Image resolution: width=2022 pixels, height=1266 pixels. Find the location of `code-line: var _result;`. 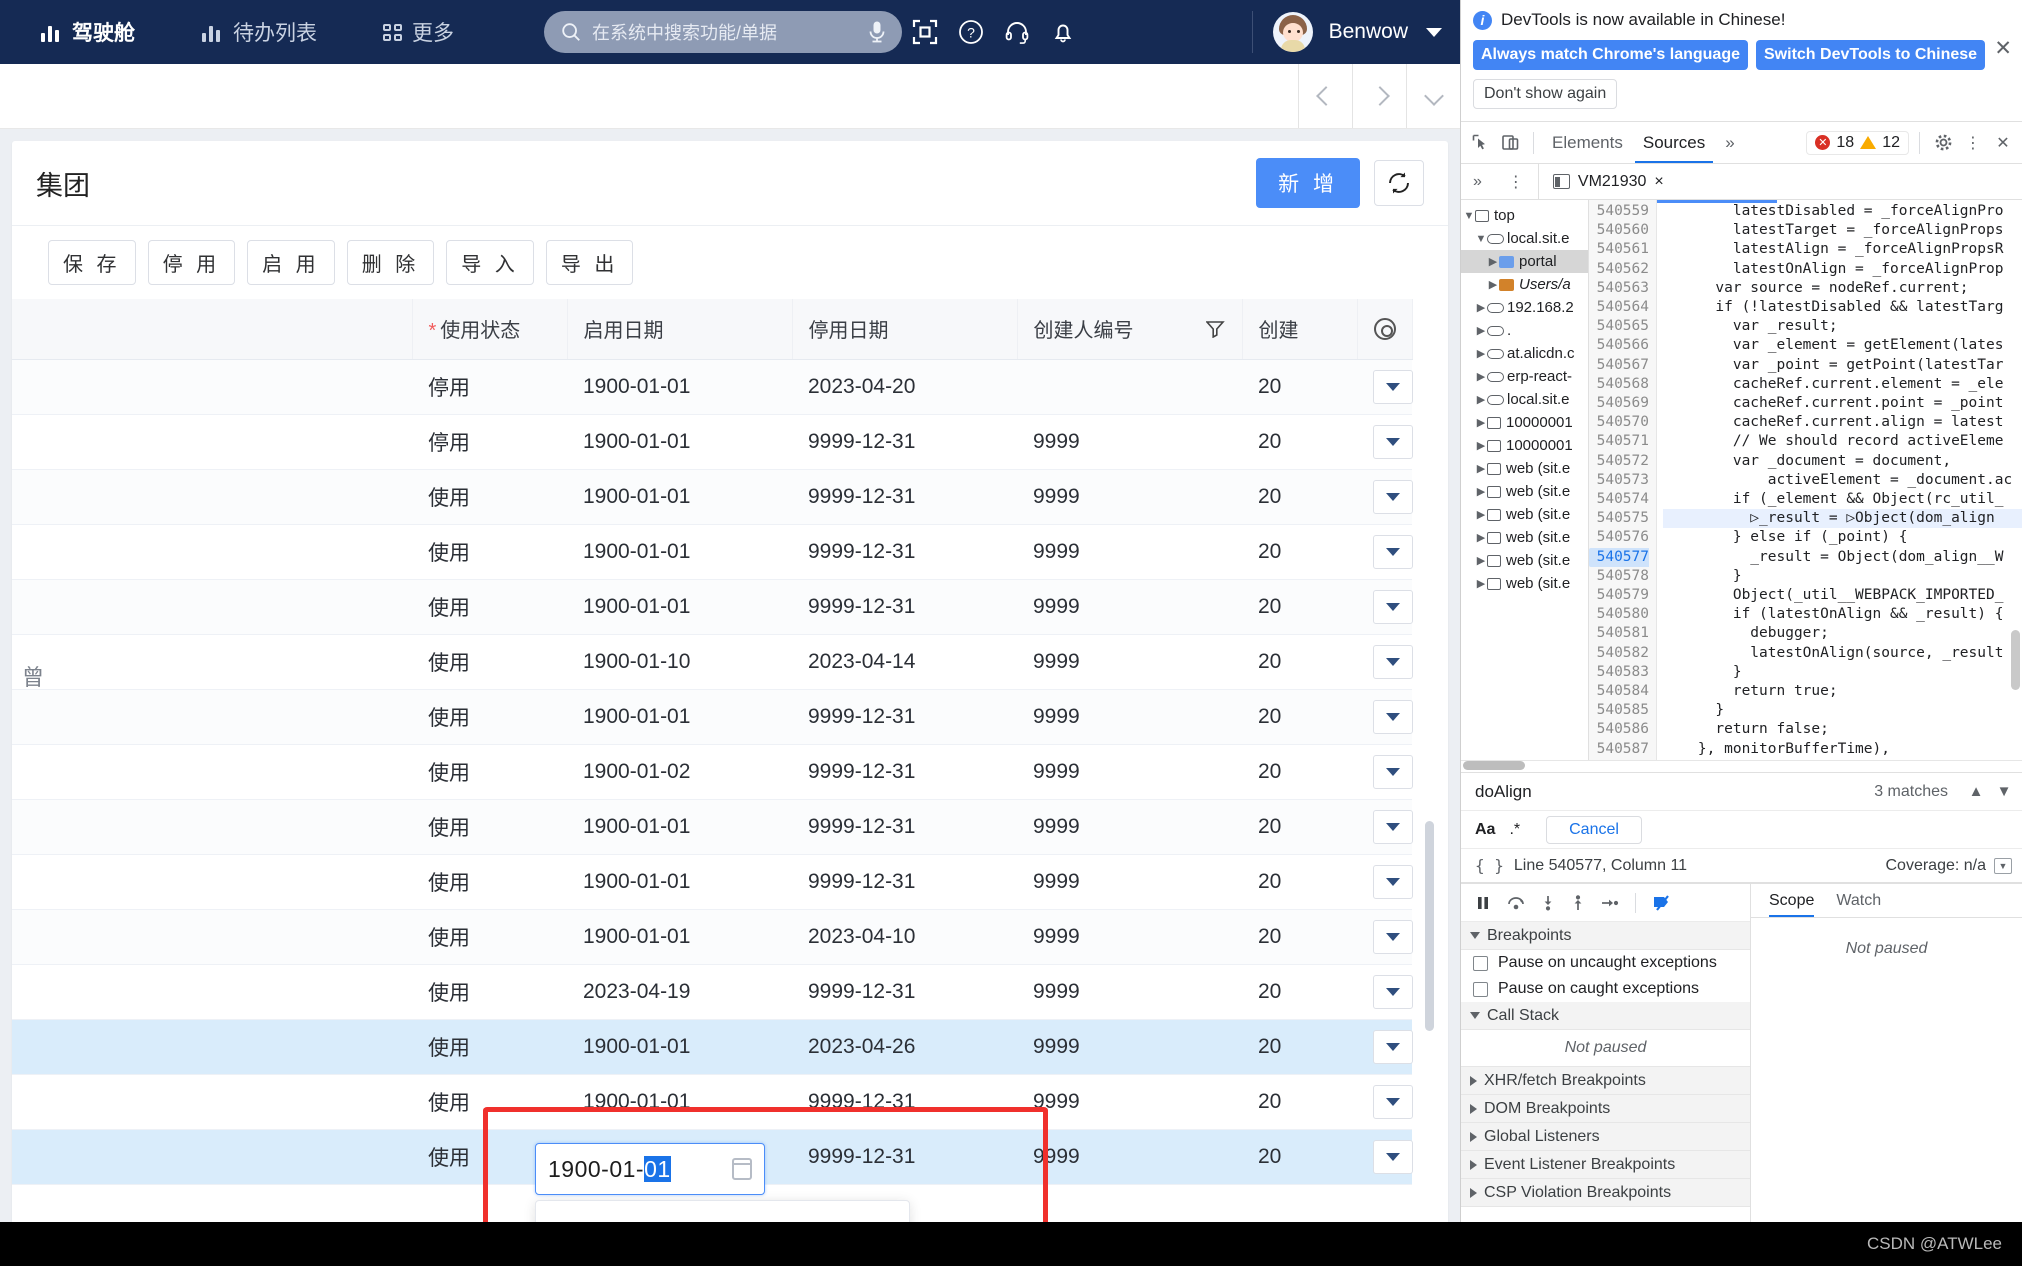

code-line: var _result; is located at coordinates (1842, 326).